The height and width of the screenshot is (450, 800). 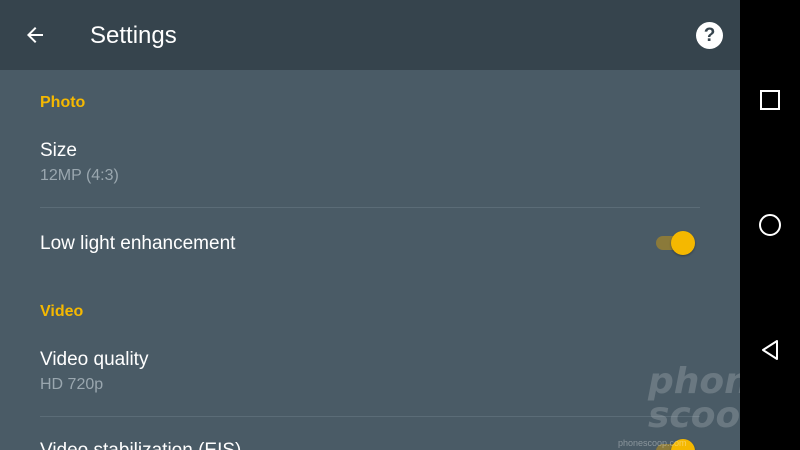 What do you see at coordinates (140, 445) in the screenshot?
I see `setting-title-stabilization: Video stabilization (EIS)` at bounding box center [140, 445].